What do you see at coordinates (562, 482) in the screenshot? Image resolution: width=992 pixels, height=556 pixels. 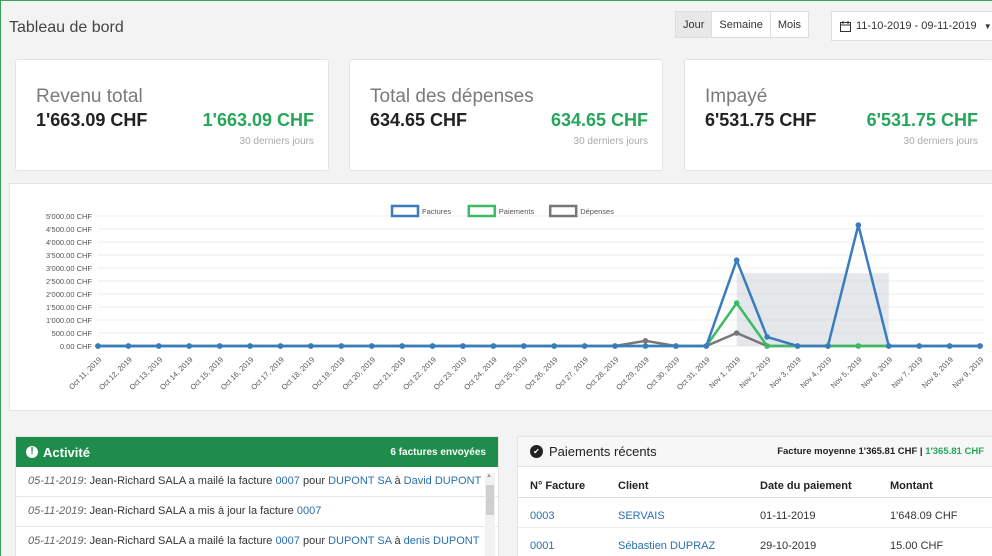 I see `column-header: N° Facture` at bounding box center [562, 482].